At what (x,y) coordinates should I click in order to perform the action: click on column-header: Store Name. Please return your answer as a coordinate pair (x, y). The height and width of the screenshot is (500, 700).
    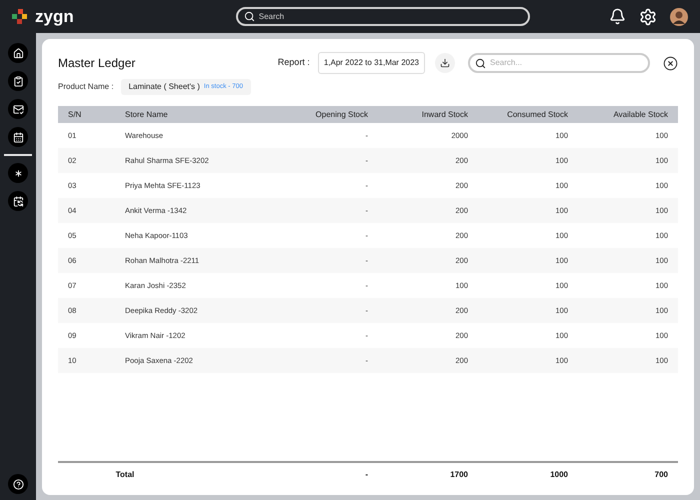
    Looking at the image, I should click on (146, 114).